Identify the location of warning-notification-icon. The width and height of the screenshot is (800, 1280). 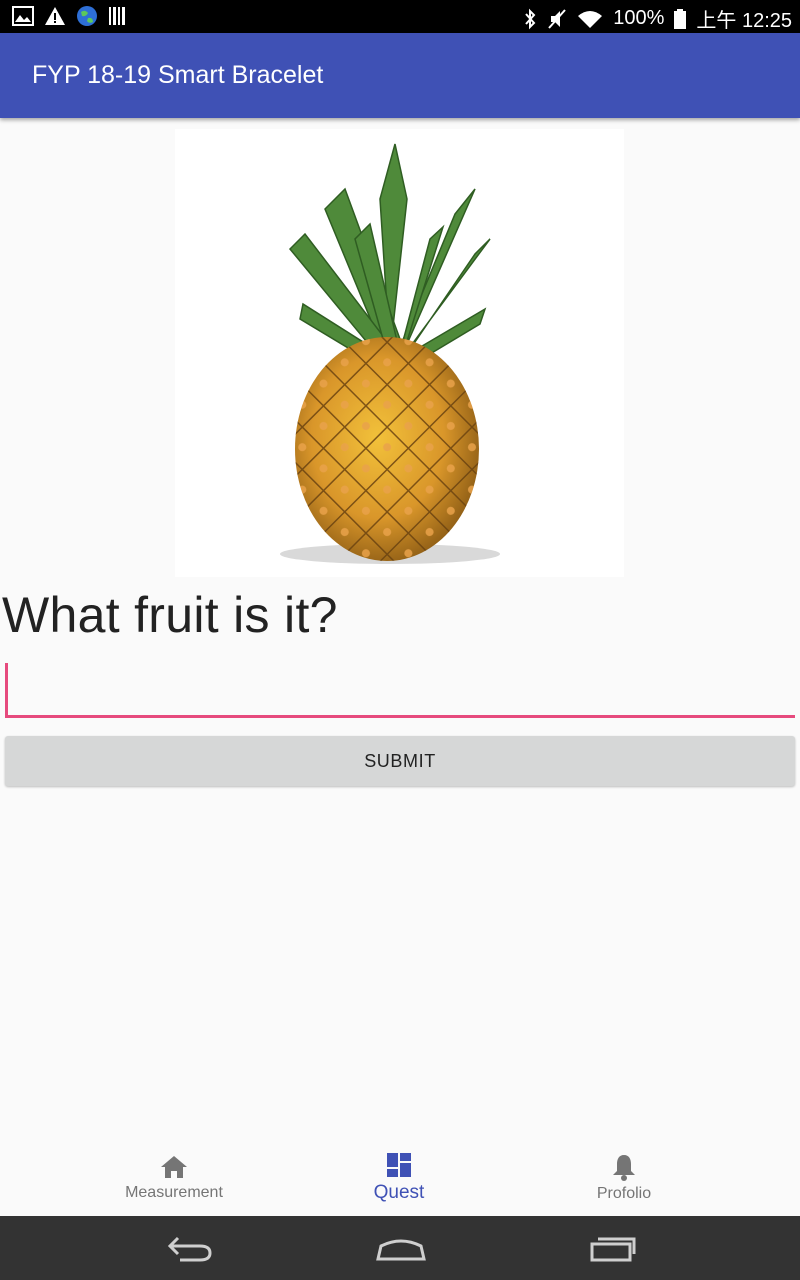
(55, 16).